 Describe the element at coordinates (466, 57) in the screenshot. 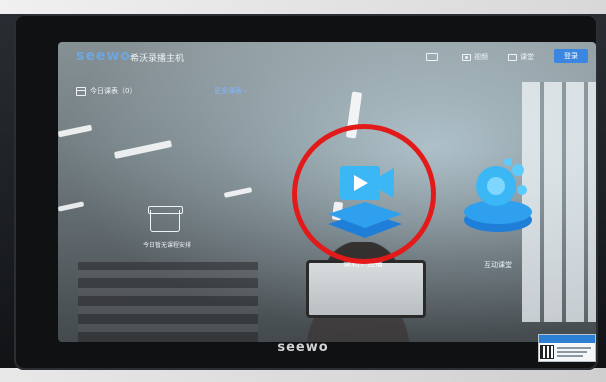

I see `video-icon` at that location.